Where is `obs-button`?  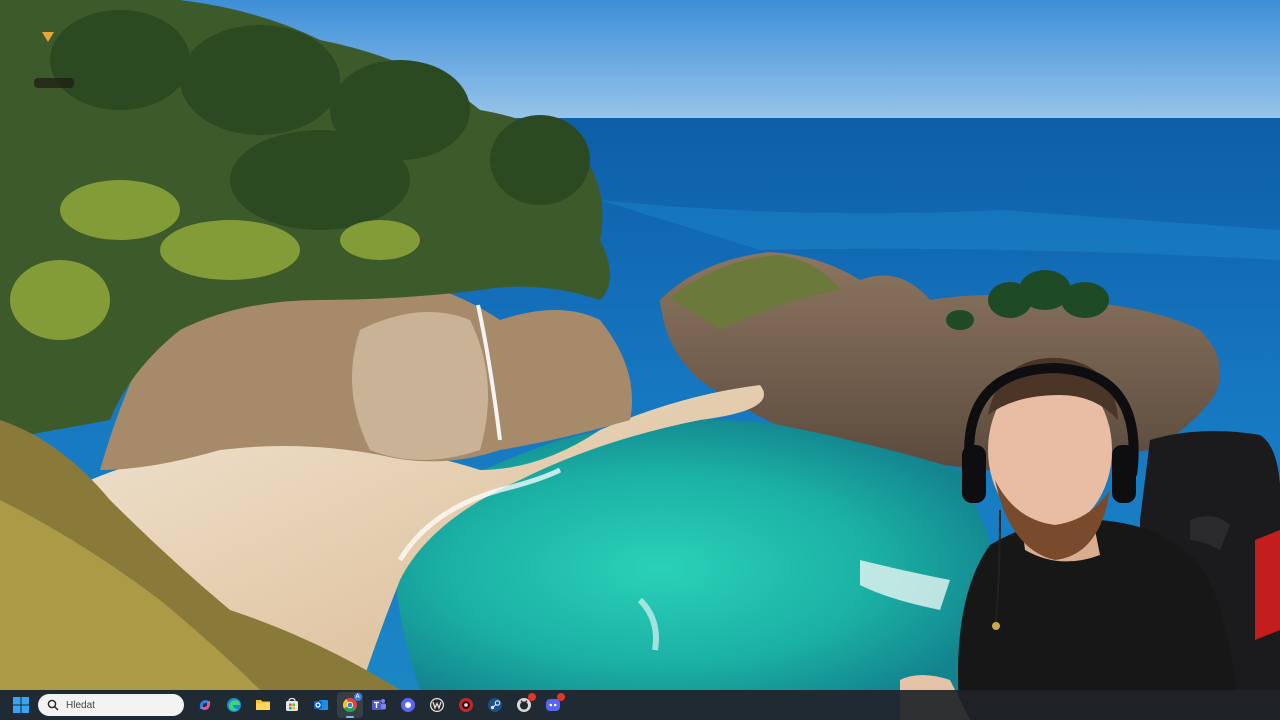 obs-button is located at coordinates (466, 705).